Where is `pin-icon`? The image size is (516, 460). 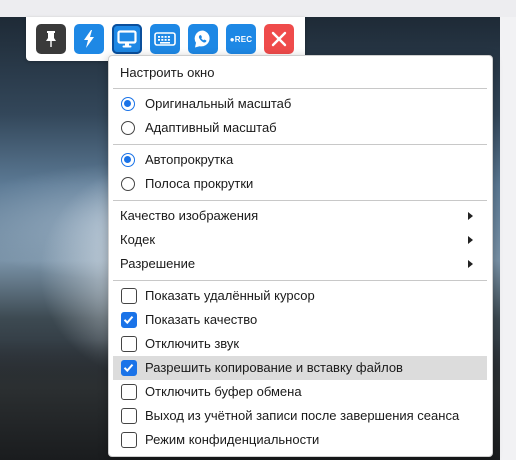
pin-icon is located at coordinates (51, 39).